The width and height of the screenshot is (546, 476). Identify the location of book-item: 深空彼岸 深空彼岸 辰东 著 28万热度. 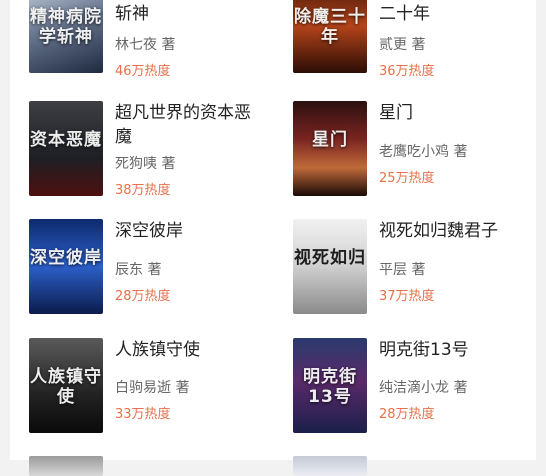
(149, 269).